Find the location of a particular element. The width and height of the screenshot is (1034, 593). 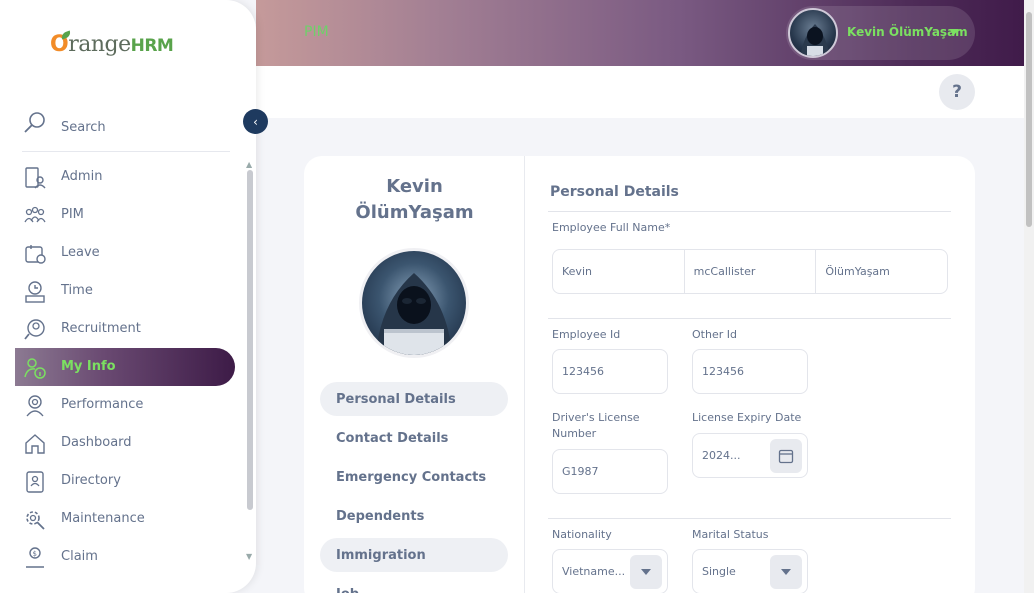

full-name-field-group: Kevin mcCallister ÖlümYaşam is located at coordinates (750, 271).